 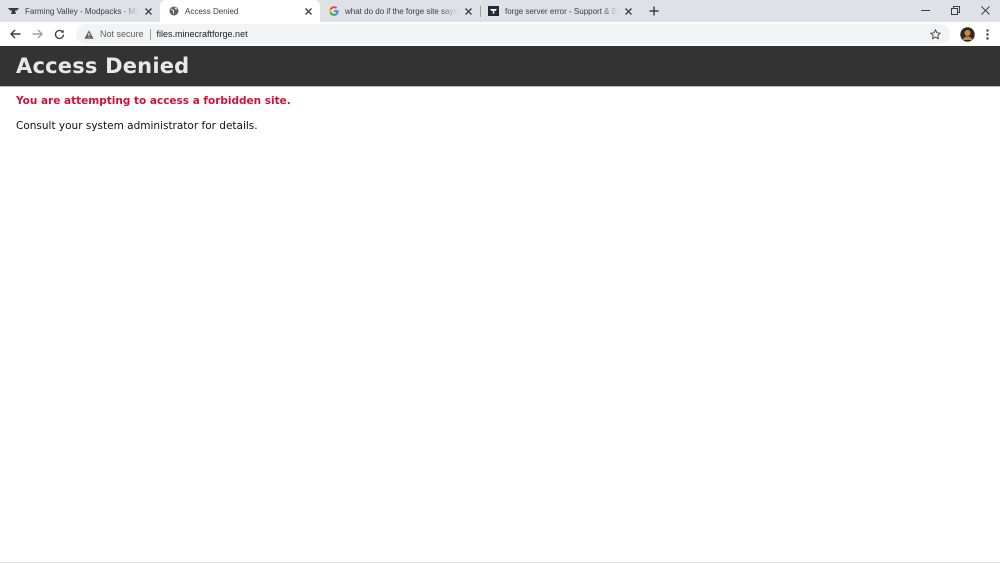 What do you see at coordinates (202, 34) in the screenshot?
I see `url-text: files.minecraftforge.net` at bounding box center [202, 34].